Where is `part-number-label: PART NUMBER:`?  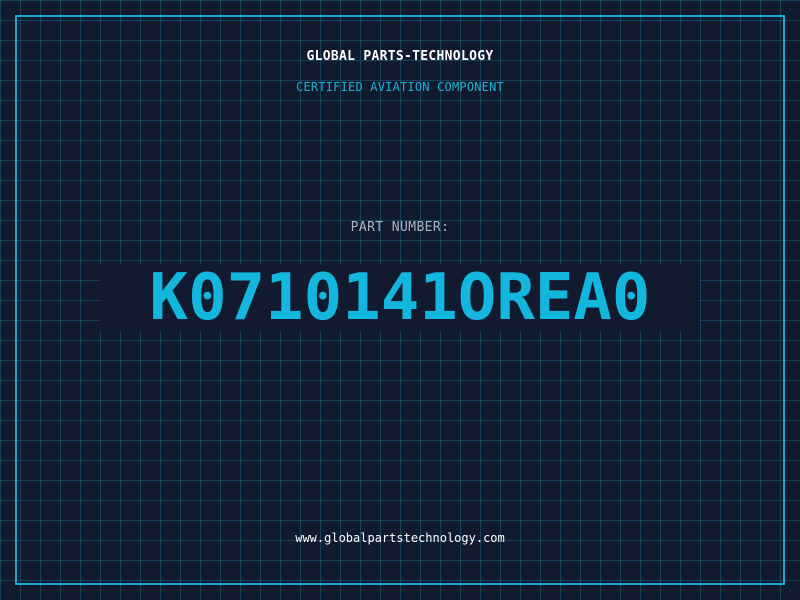
part-number-label: PART NUMBER: is located at coordinates (400, 227).